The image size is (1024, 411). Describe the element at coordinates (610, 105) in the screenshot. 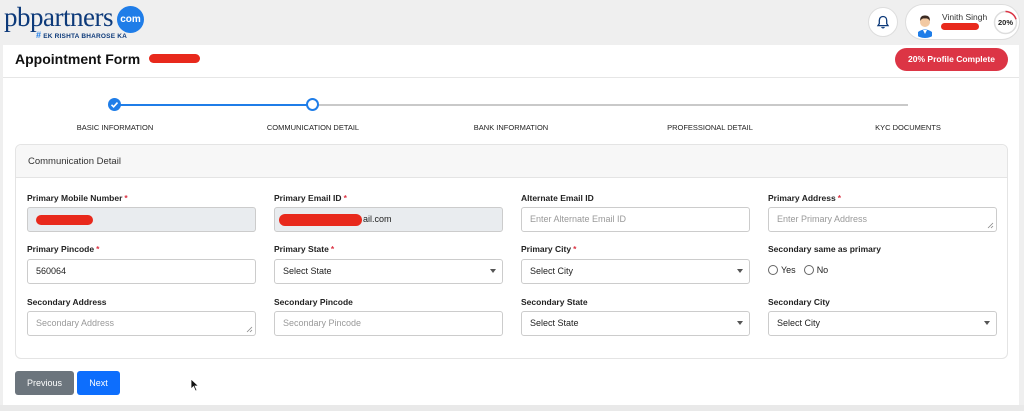

I see `stepper-remaining-line` at that location.